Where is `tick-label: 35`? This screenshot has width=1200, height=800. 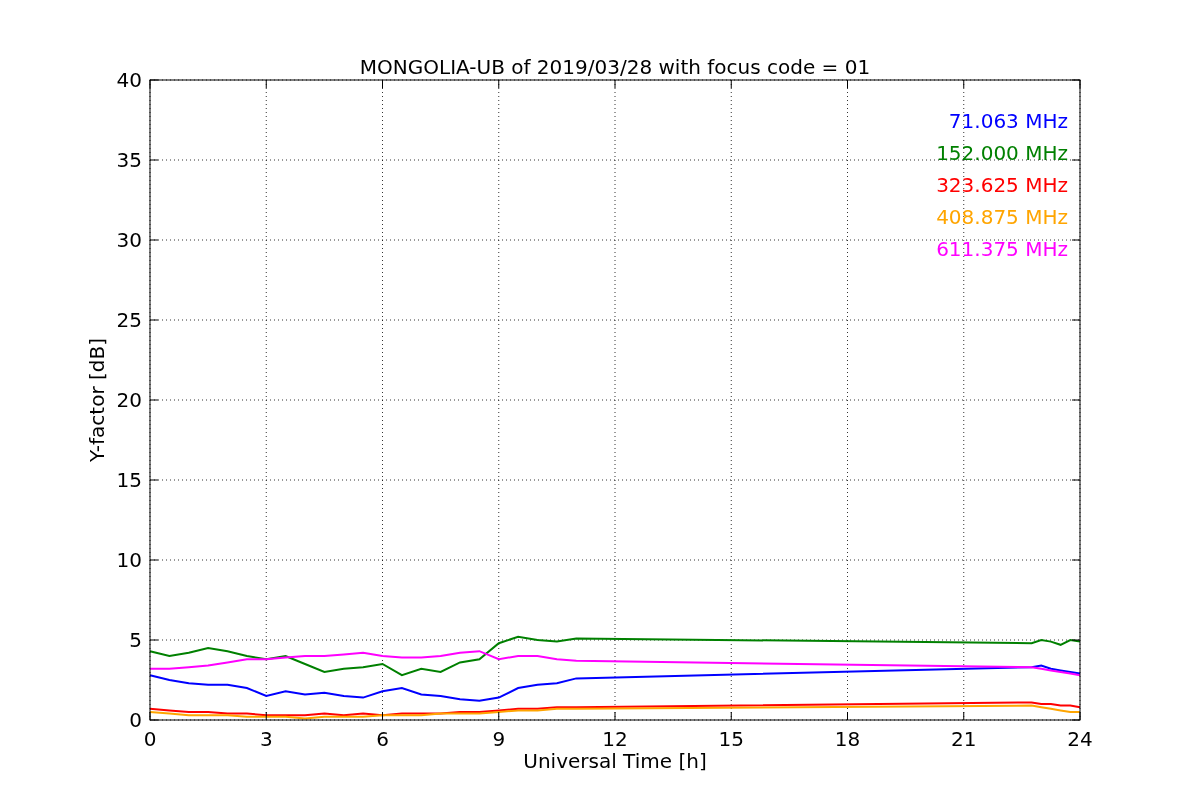
tick-label: 35 is located at coordinates (129, 160).